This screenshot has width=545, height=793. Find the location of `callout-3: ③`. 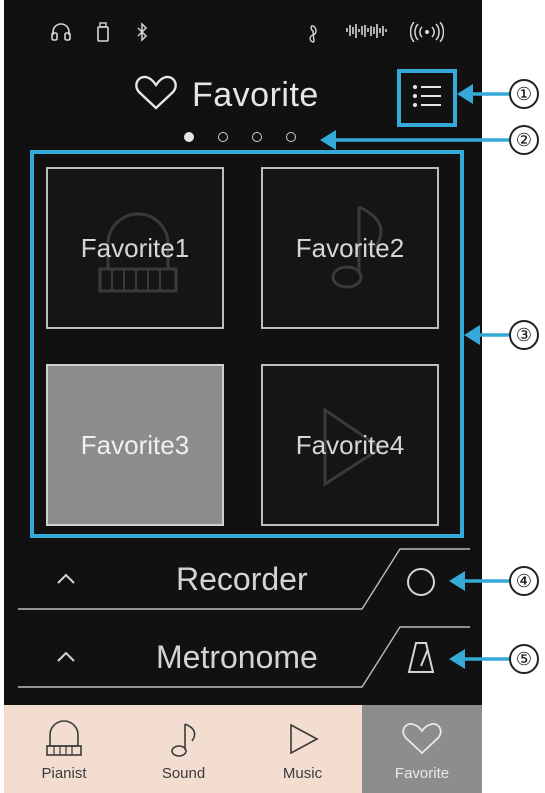

callout-3: ③ is located at coordinates (524, 335).